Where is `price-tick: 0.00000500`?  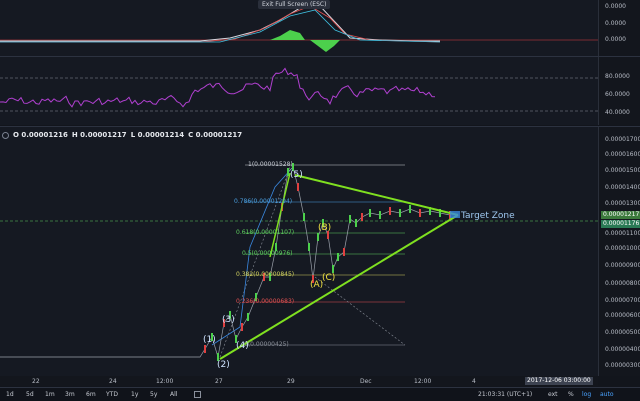 price-tick: 0.00000500 is located at coordinates (622, 332).